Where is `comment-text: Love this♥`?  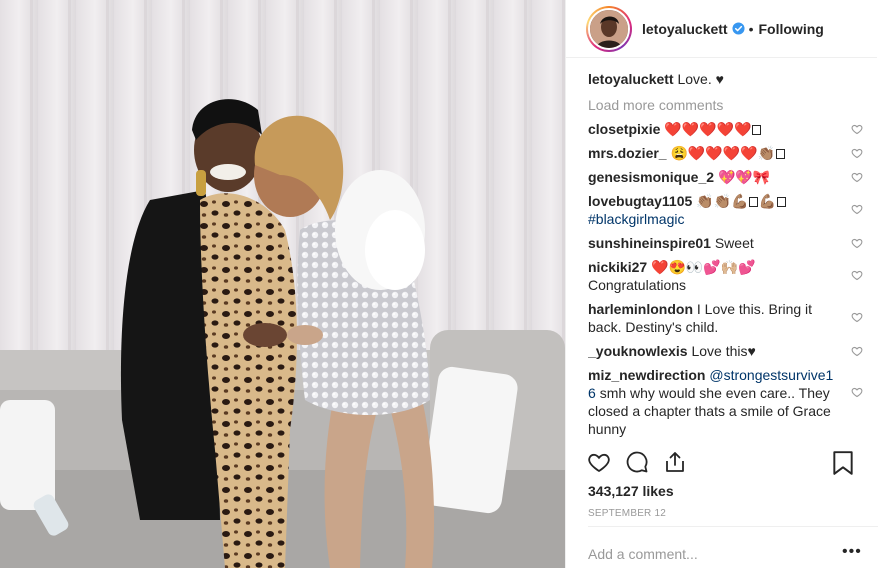
comment-text: Love this♥ is located at coordinates (723, 351).